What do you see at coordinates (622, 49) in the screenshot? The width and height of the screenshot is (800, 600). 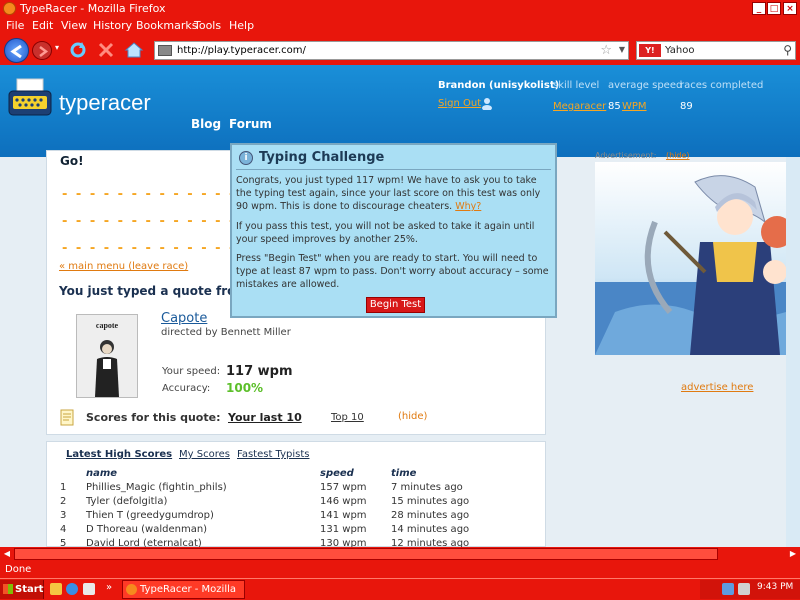 I see `url-dropdown-icon: ▼` at bounding box center [622, 49].